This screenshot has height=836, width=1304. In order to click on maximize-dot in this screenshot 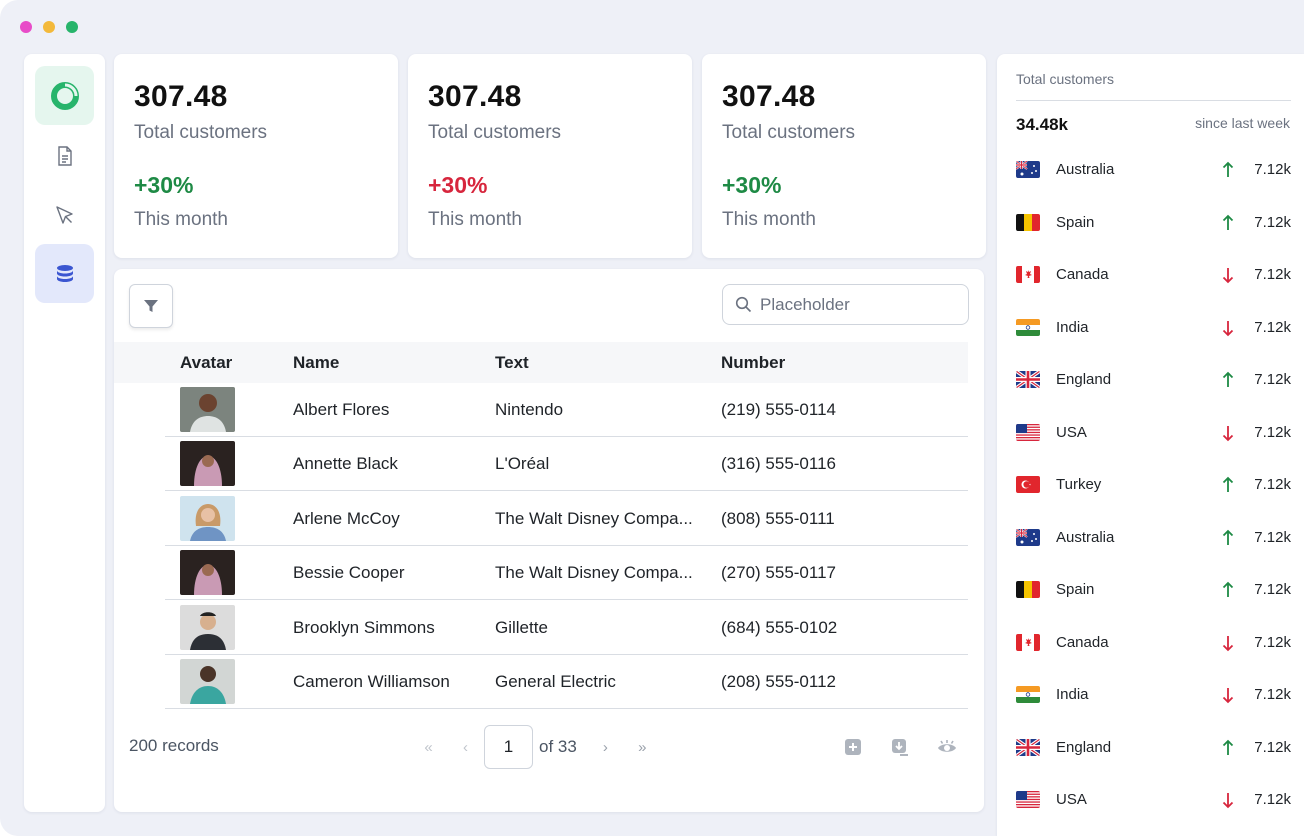, I will do `click(72, 27)`.